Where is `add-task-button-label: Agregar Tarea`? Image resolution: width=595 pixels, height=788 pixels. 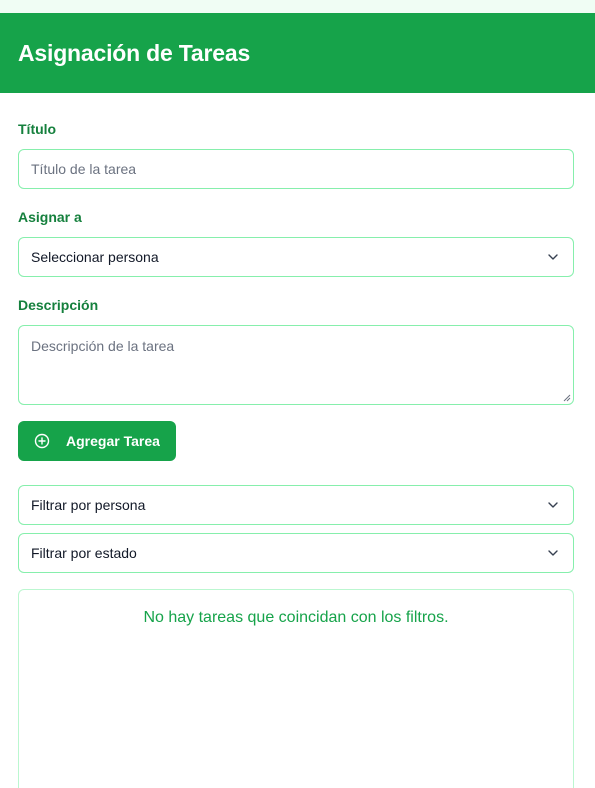
add-task-button-label: Agregar Tarea is located at coordinates (113, 441).